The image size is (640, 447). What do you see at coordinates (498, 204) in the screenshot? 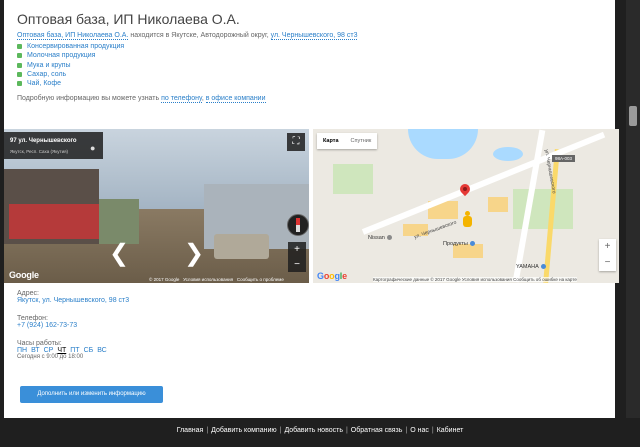
I see `map-plot` at bounding box center [498, 204].